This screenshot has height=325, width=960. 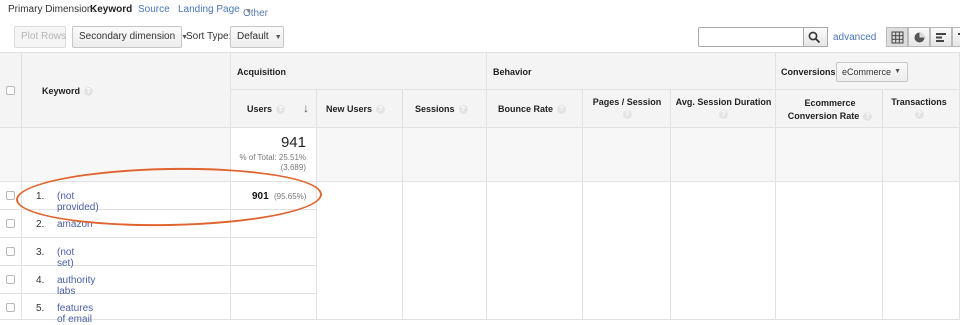 I want to click on dimension-source-link: Source, so click(x=154, y=9).